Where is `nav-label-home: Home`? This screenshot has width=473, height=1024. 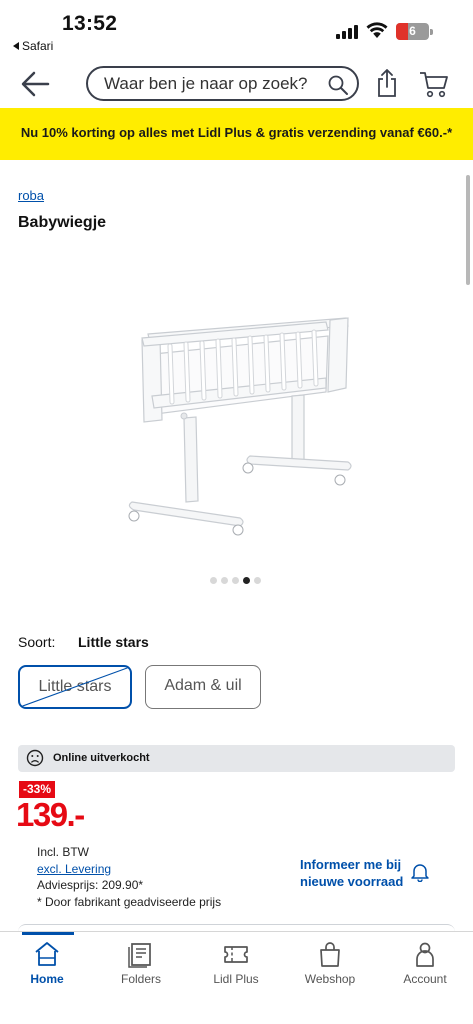 nav-label-home: Home is located at coordinates (47, 979).